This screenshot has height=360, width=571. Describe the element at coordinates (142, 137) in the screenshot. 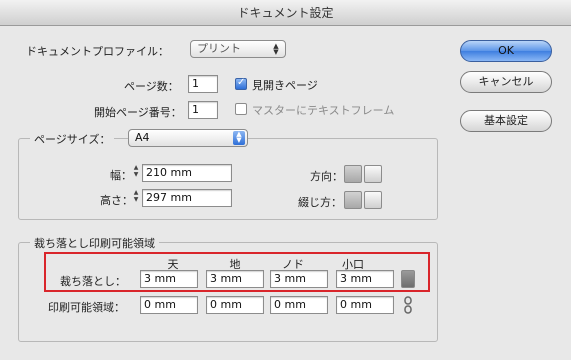

I see `page-size-value: A4` at that location.